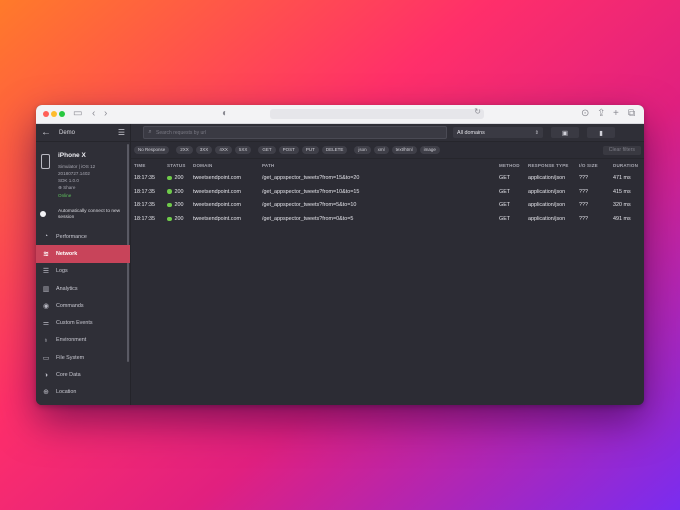  I want to click on sidebar-item-label: Environment, so click(71, 340).